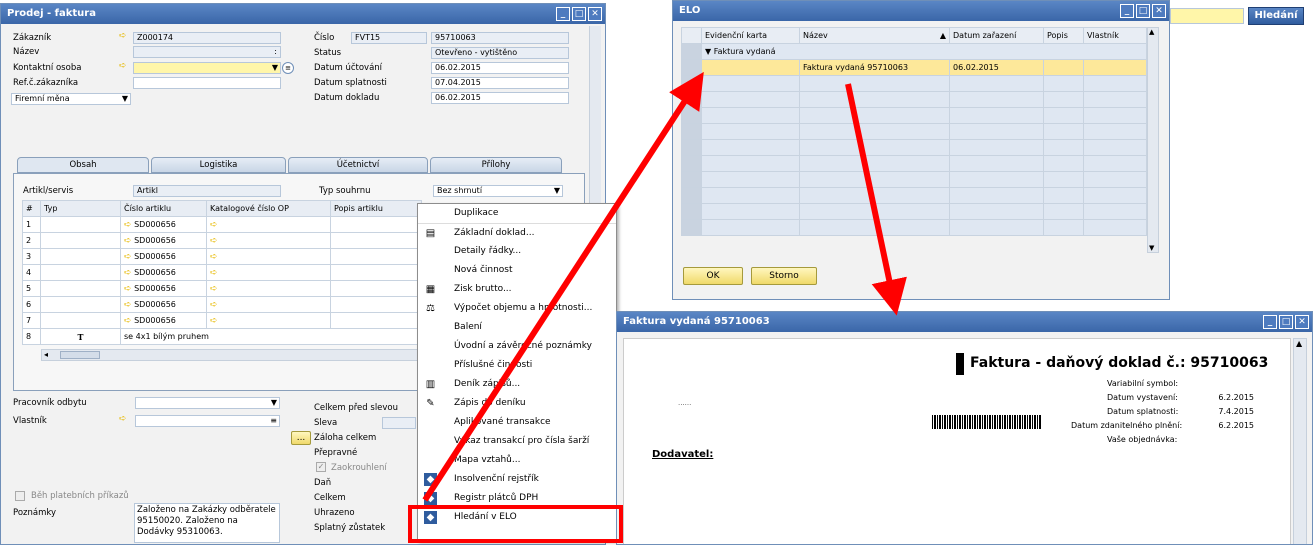  I want to click on annotation-arrow, so click(876, 199).